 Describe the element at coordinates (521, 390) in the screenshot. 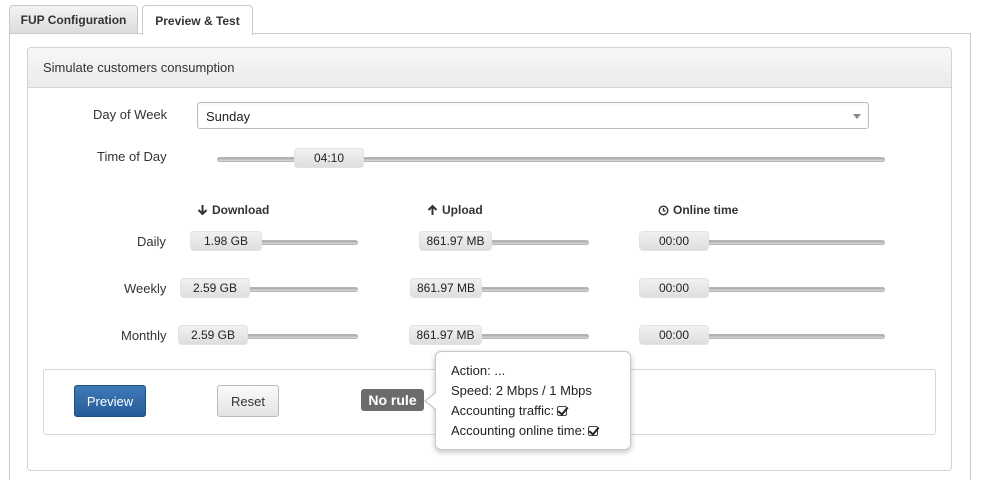

I see `popover-speed: Speed: 2 Mbps / 1 Mbps` at that location.